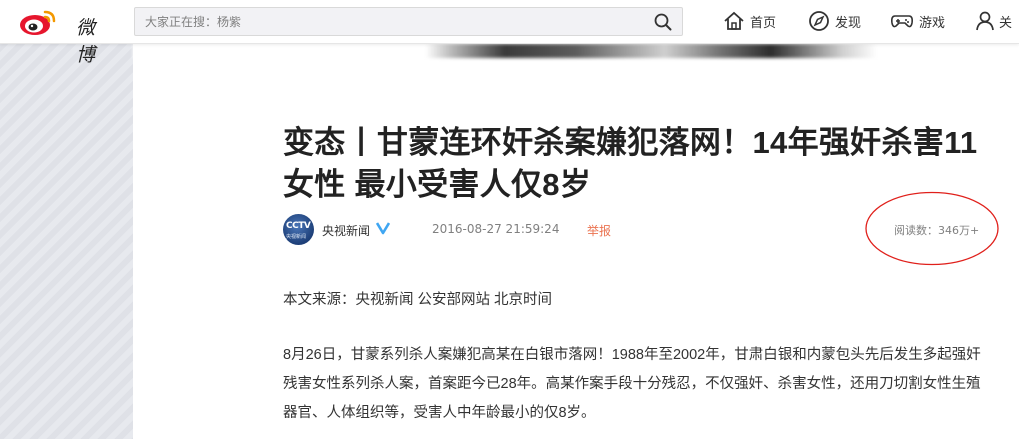  Describe the element at coordinates (932, 228) in the screenshot. I see `red-circle-annotation` at that location.